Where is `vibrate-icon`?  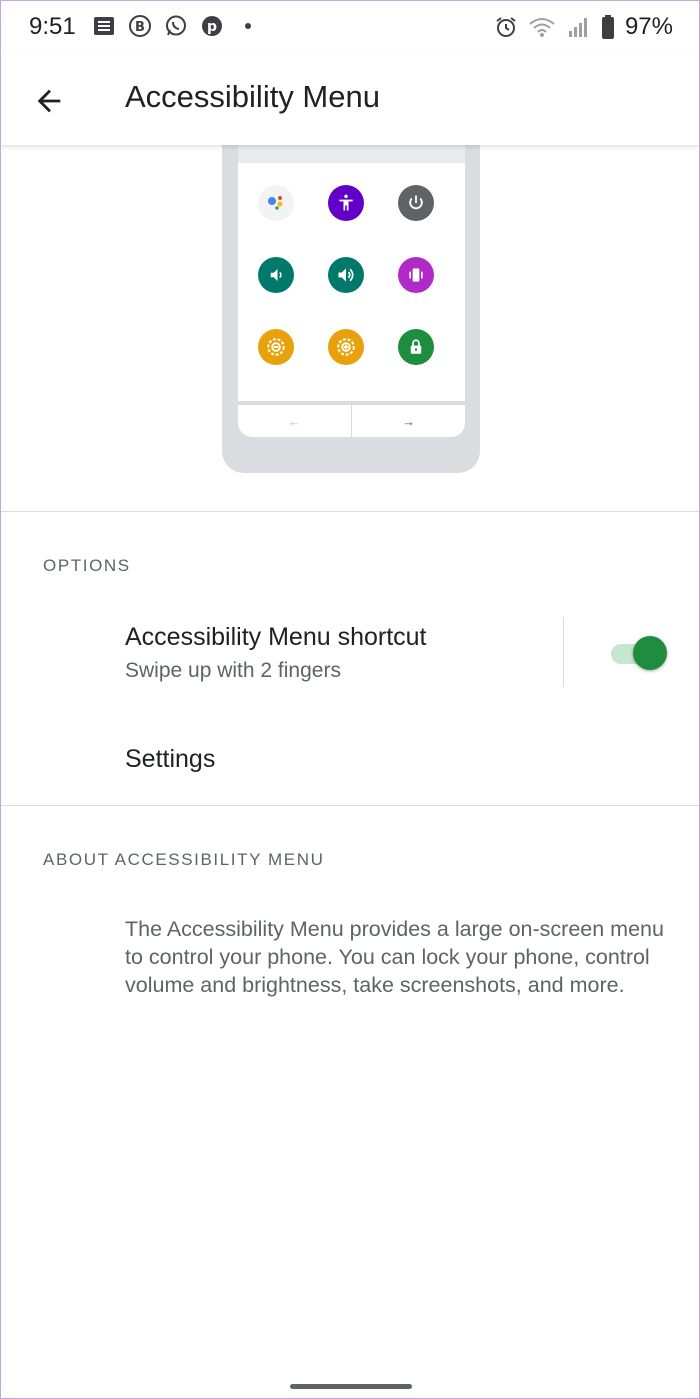
vibrate-icon is located at coordinates (416, 275).